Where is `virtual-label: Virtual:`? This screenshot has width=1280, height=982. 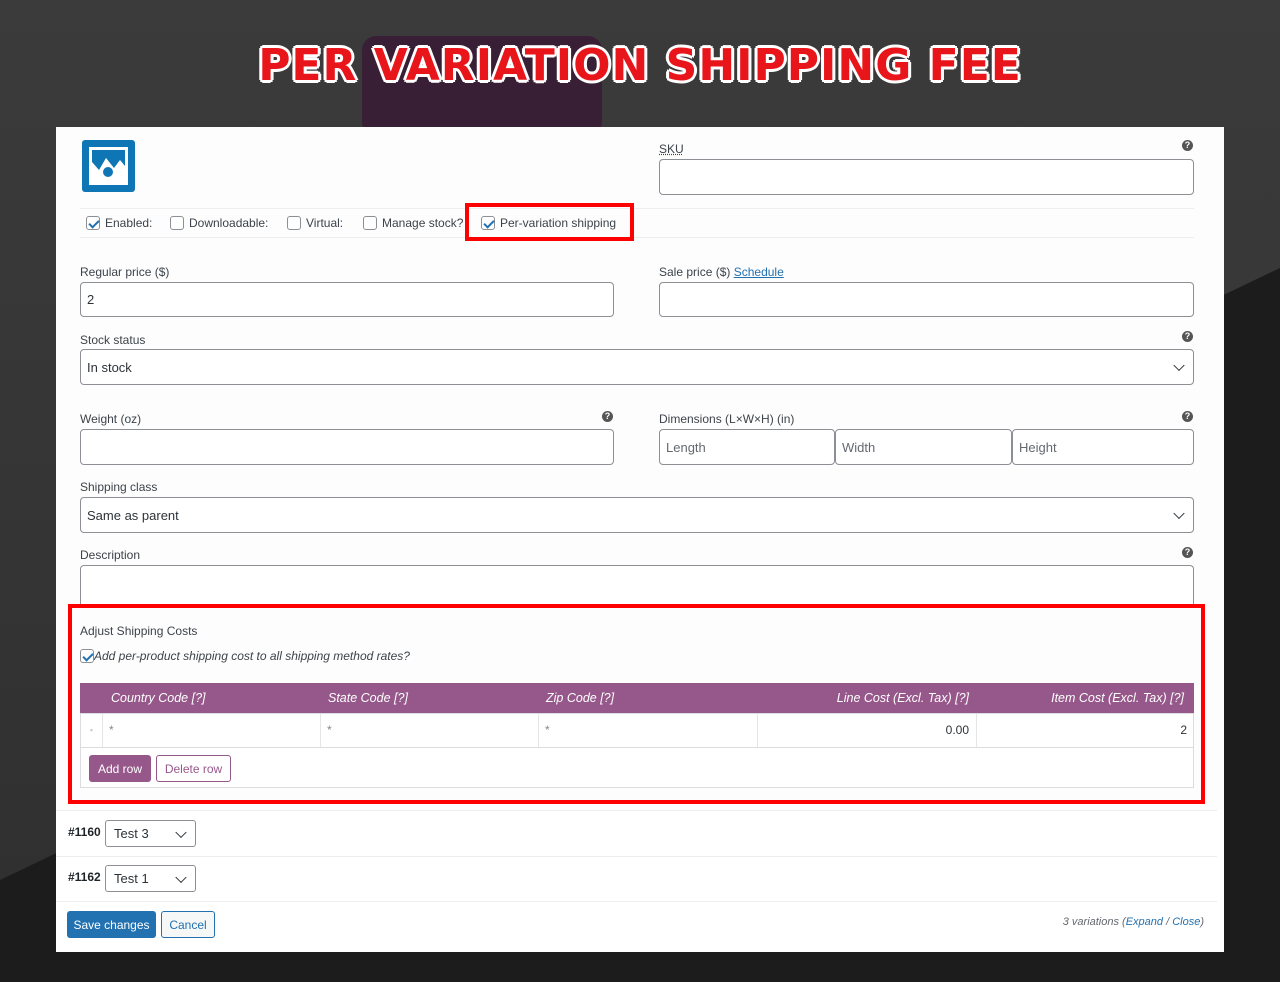
virtual-label: Virtual: is located at coordinates (325, 223).